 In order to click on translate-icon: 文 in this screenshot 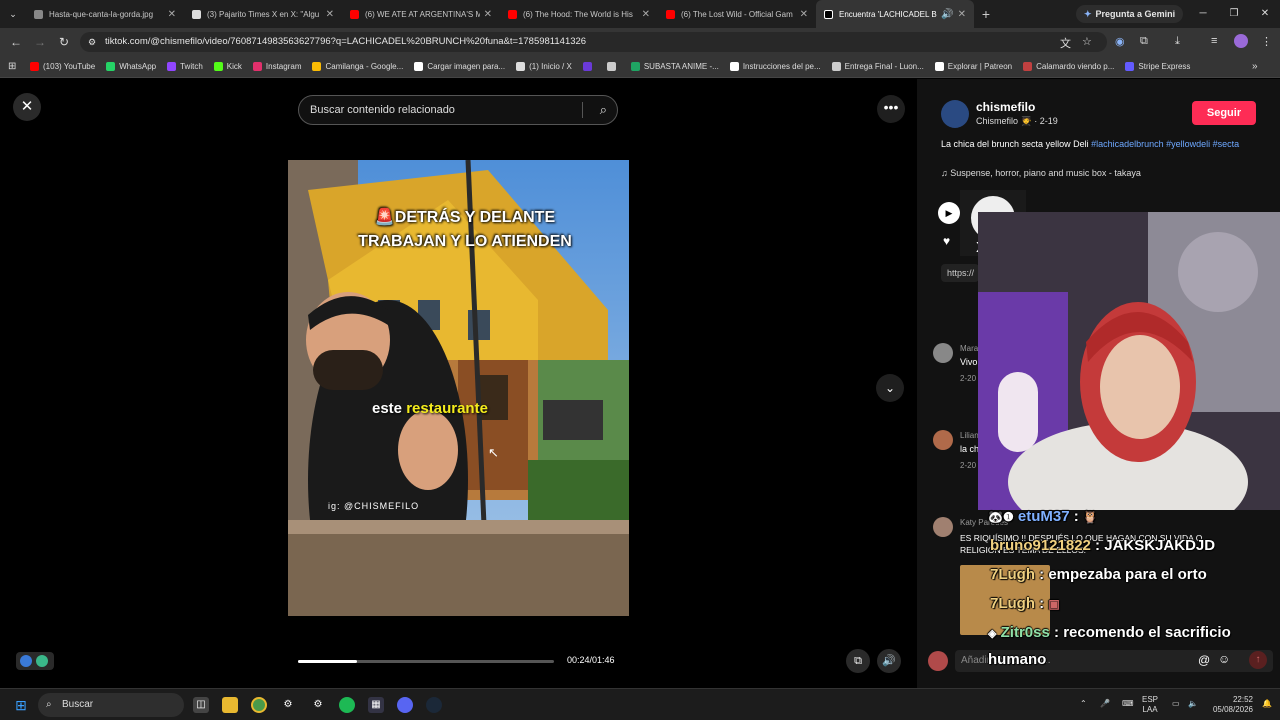, I will do `click(1065, 43)`.